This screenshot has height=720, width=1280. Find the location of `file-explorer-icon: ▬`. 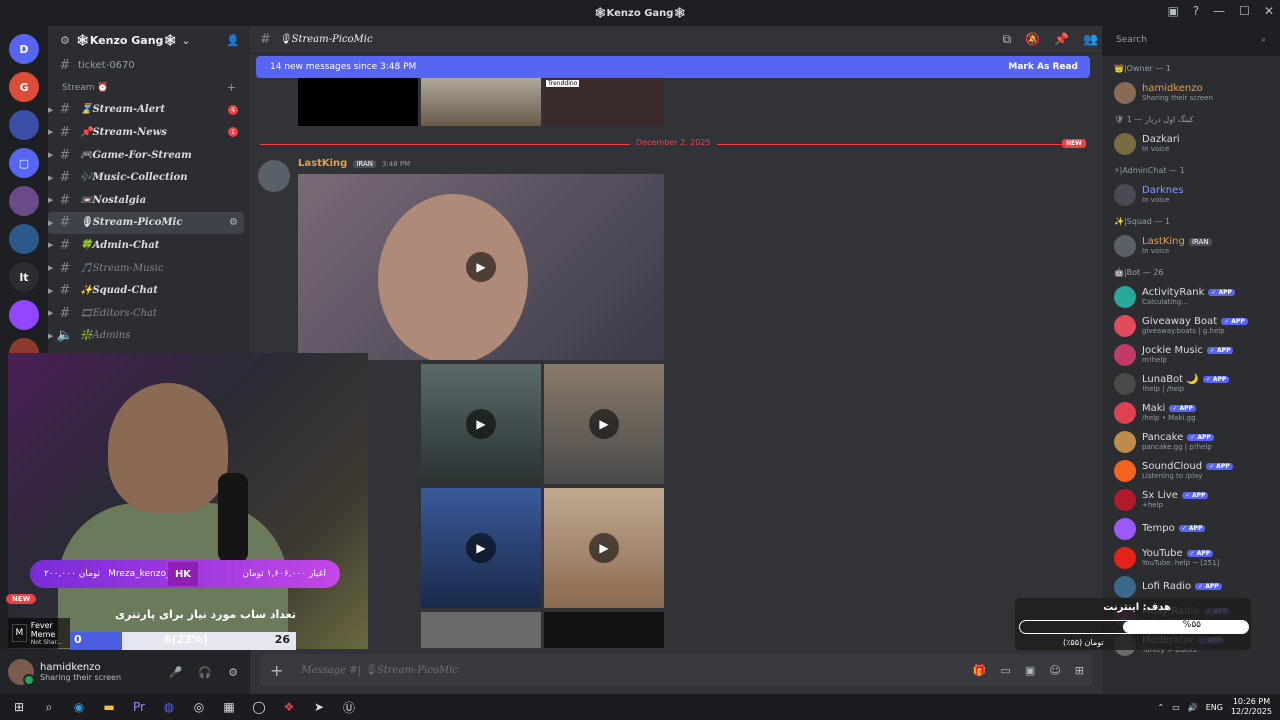

file-explorer-icon: ▬ is located at coordinates (109, 707).